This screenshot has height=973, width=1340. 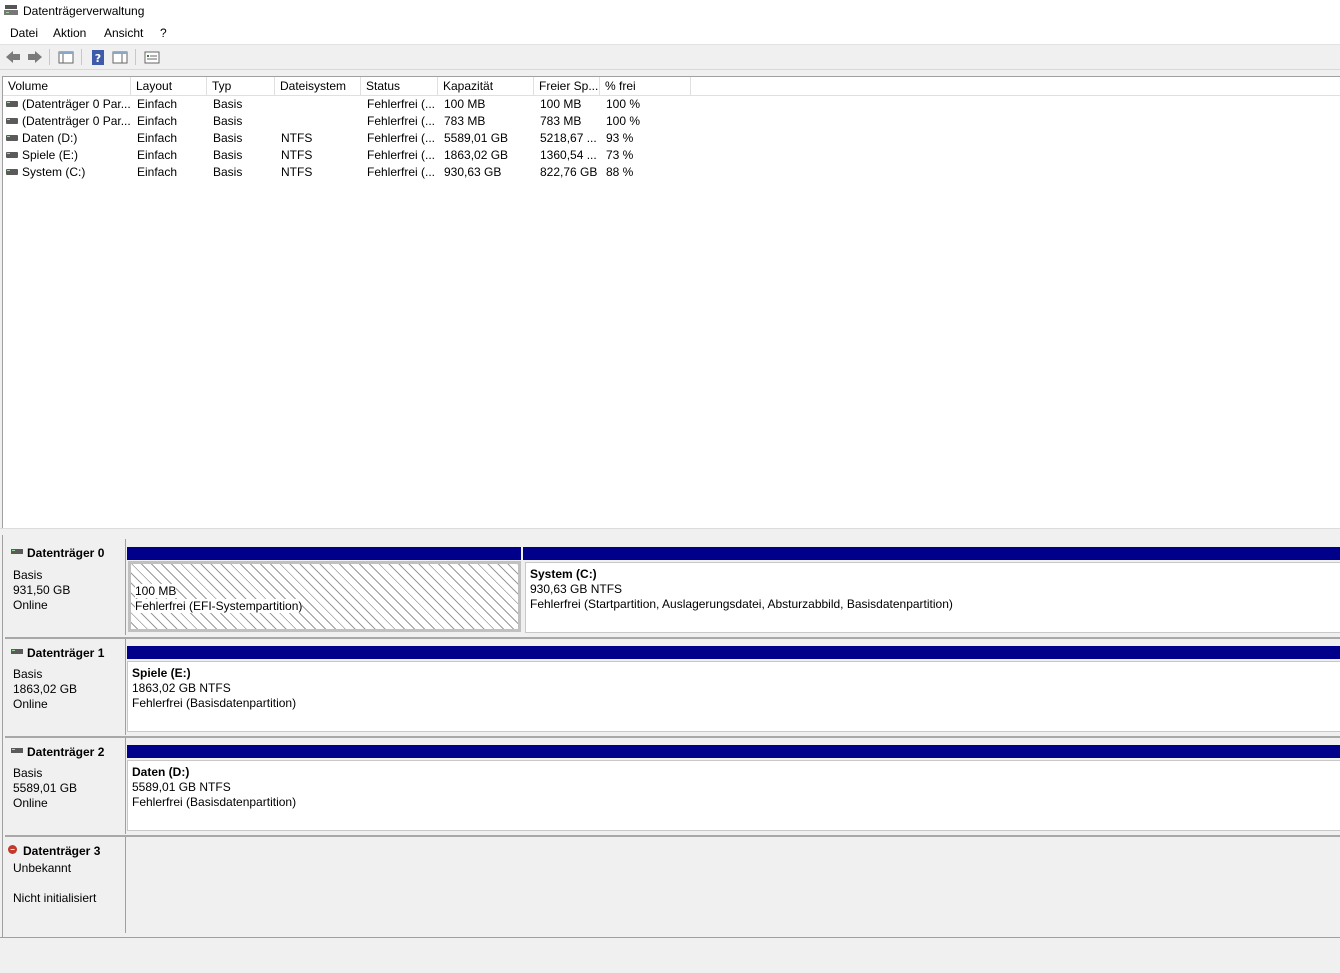 What do you see at coordinates (13, 57) in the screenshot?
I see `back-icon` at bounding box center [13, 57].